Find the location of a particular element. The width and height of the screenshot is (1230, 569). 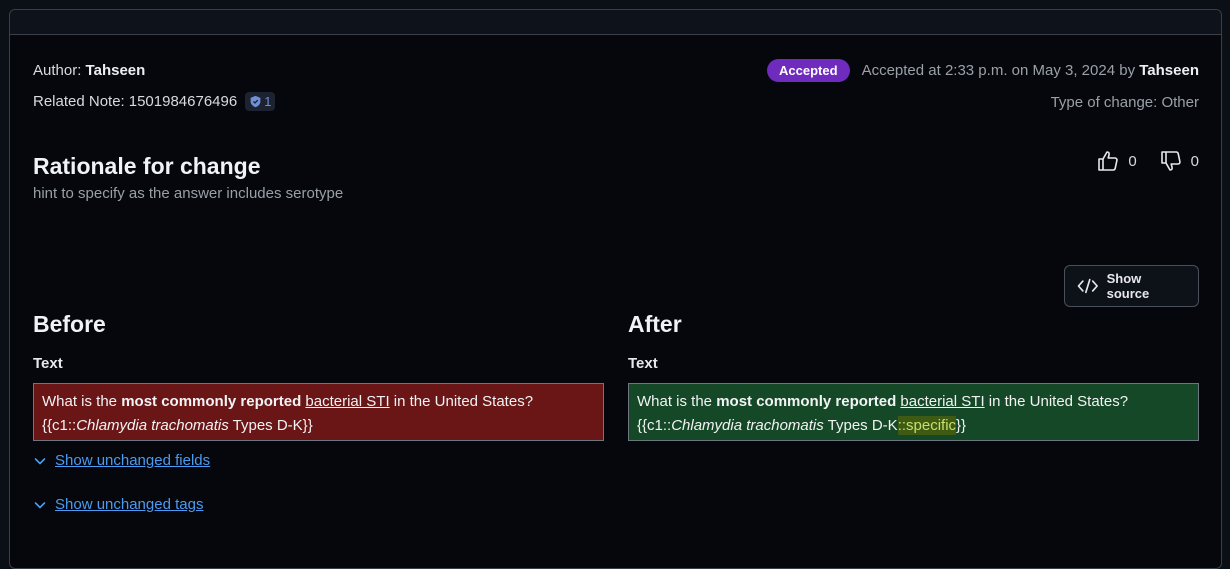

related-note-label: Related Note: is located at coordinates (79, 101).